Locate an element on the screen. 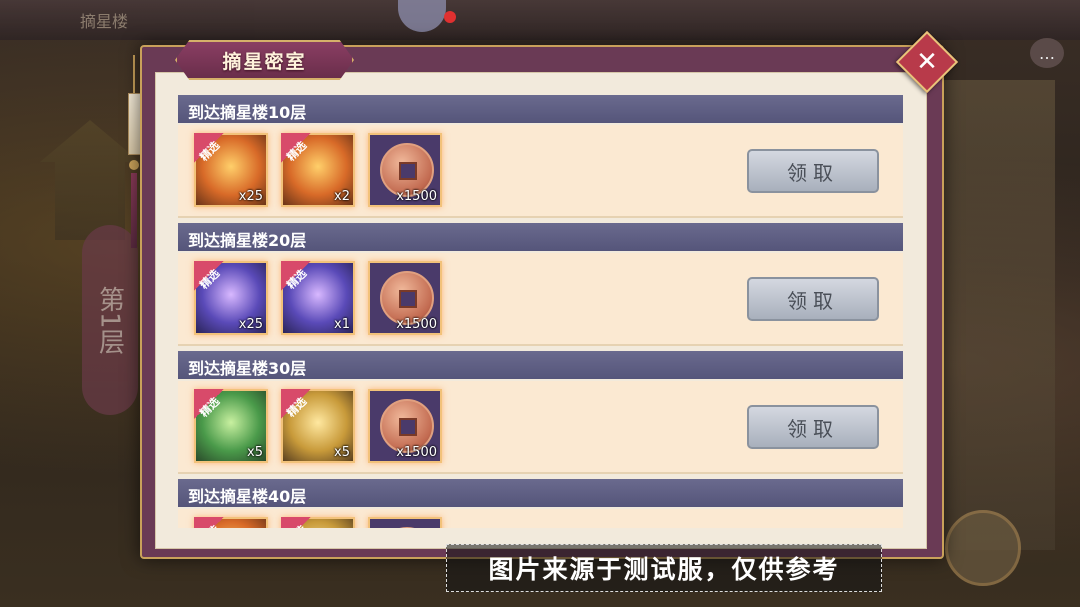 This screenshot has width=1080, height=607. reward-section: 到达摘星楼20层精选 x25 精选 x1 x1500 领取 is located at coordinates (540, 284).